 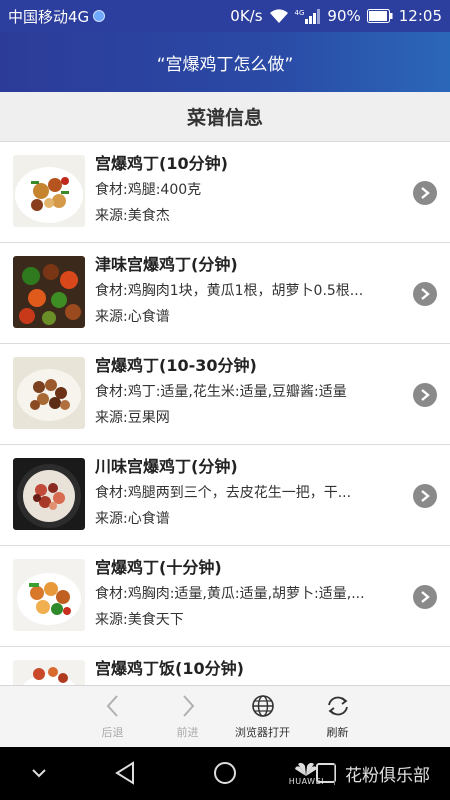 I want to click on forward-label: 前进, so click(x=187, y=732).